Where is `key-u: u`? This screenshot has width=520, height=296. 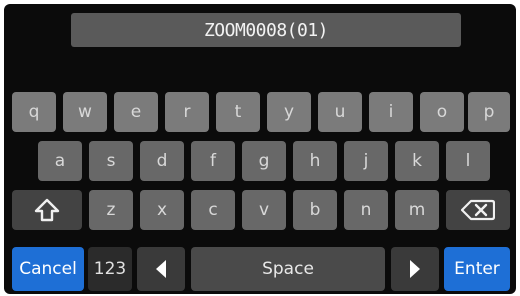
key-u: u is located at coordinates (340, 112).